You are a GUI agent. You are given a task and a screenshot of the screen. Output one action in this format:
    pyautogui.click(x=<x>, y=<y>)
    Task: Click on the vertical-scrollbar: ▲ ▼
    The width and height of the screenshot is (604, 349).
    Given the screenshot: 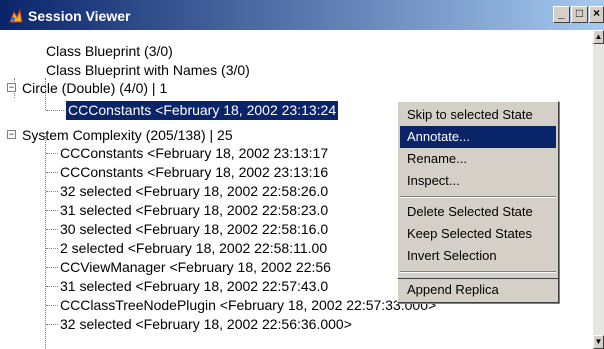 What is the action you would take?
    pyautogui.click(x=598, y=189)
    